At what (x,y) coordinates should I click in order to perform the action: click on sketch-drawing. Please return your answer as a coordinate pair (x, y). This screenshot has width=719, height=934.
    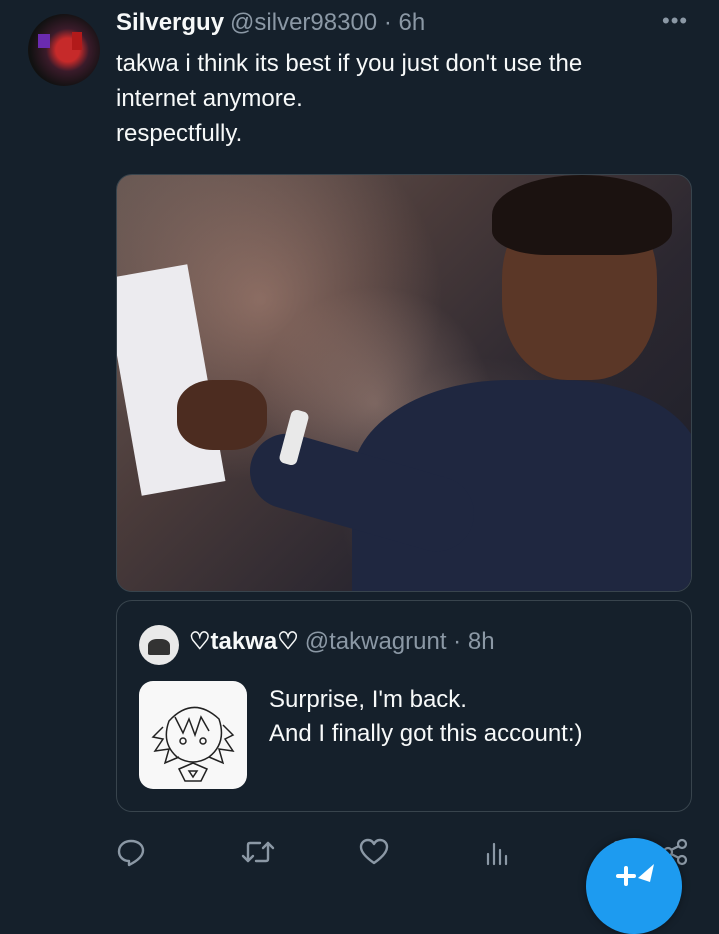
    Looking at the image, I should click on (193, 744).